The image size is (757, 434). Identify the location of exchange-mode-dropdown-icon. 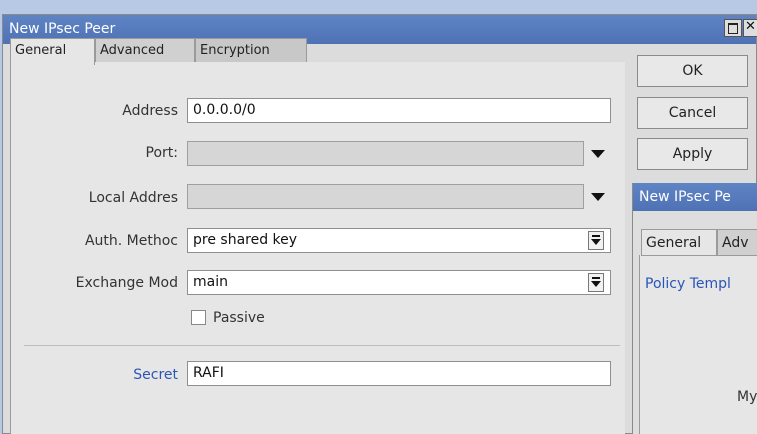
(596, 282).